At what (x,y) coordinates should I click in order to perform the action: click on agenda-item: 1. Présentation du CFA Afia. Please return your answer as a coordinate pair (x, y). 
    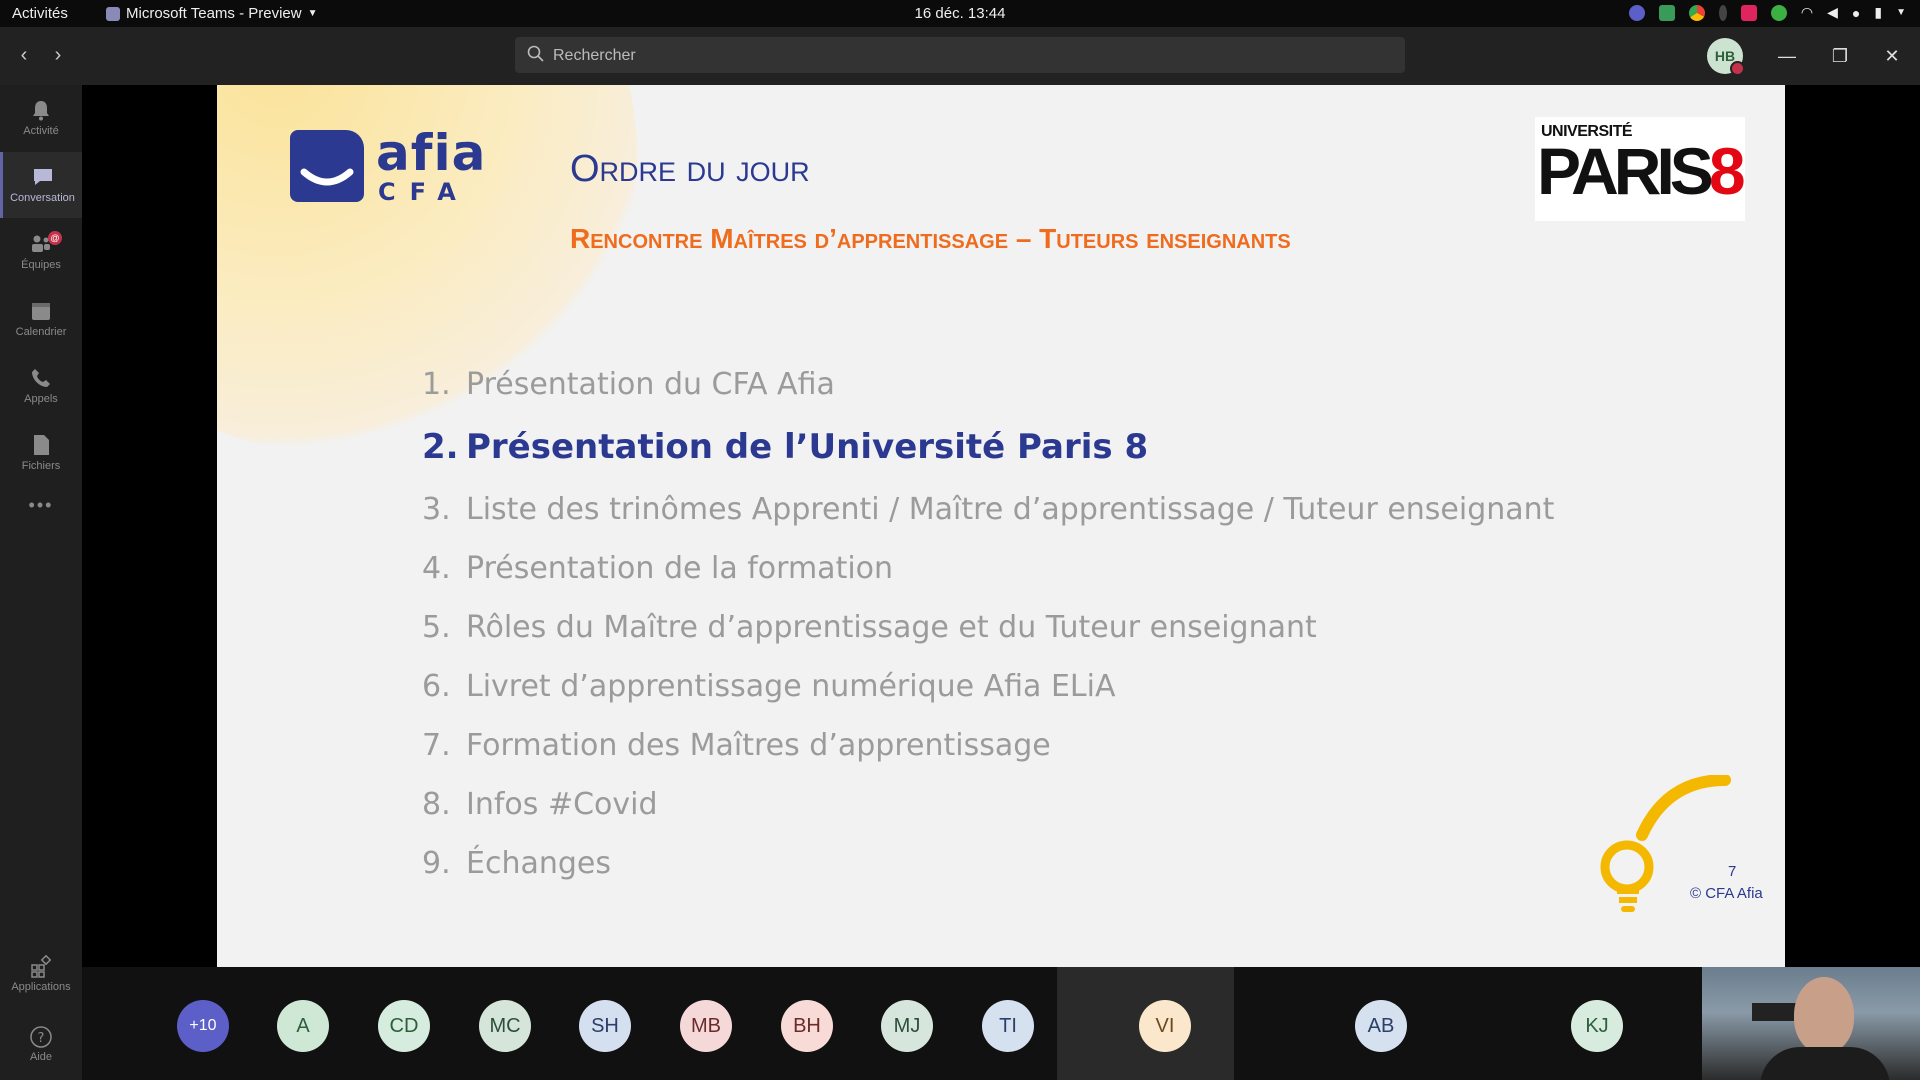
    Looking at the image, I should click on (988, 384).